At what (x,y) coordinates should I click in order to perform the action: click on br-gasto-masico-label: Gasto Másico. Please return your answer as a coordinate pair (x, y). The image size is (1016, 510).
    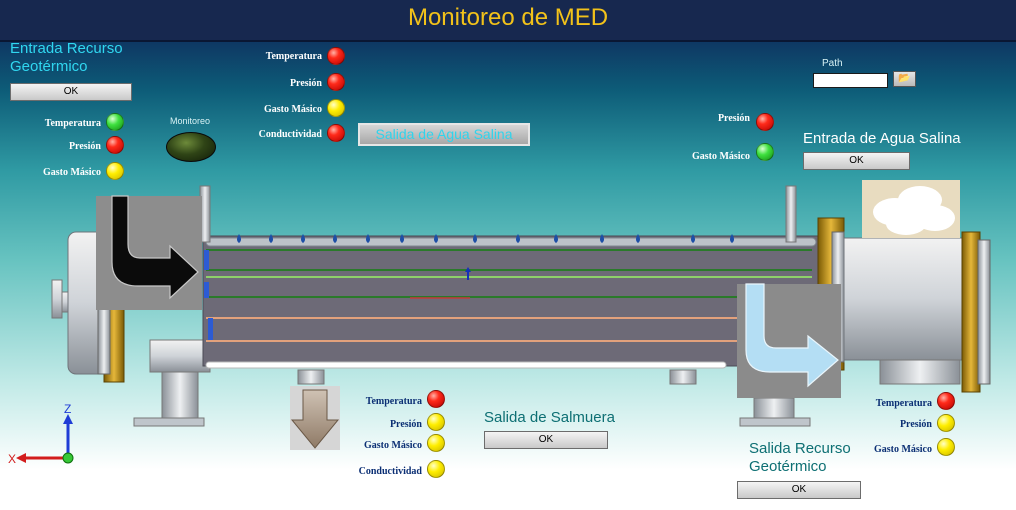
    Looking at the image, I should click on (902, 449).